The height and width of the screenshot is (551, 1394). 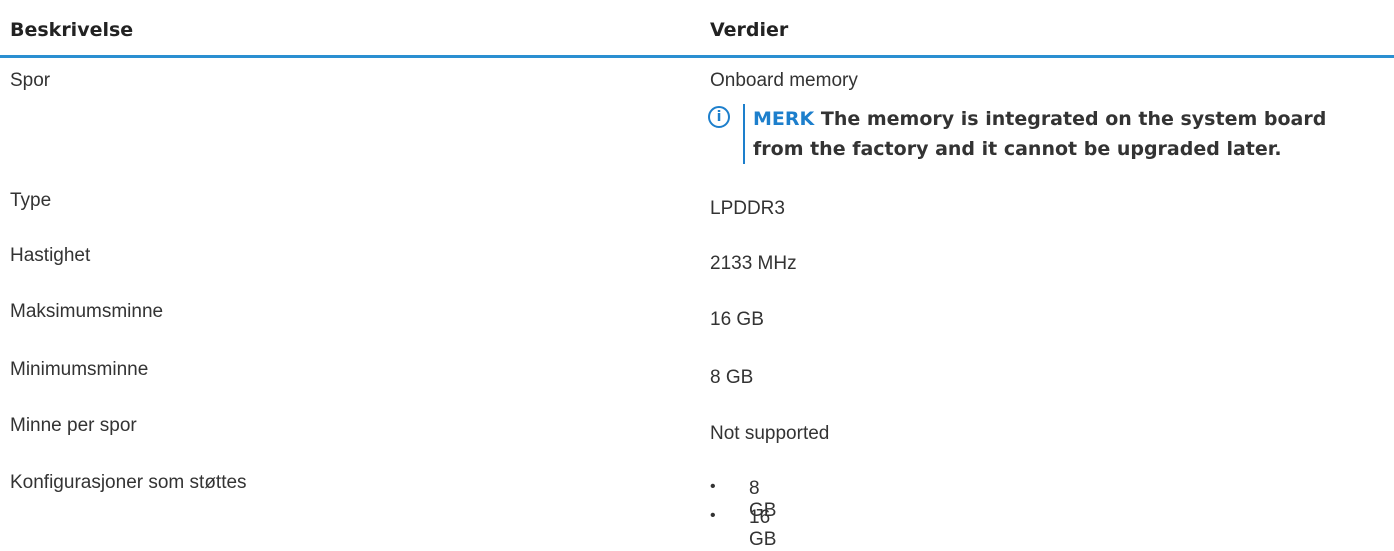 I want to click on row-value: Onboard memory, so click(x=784, y=80).